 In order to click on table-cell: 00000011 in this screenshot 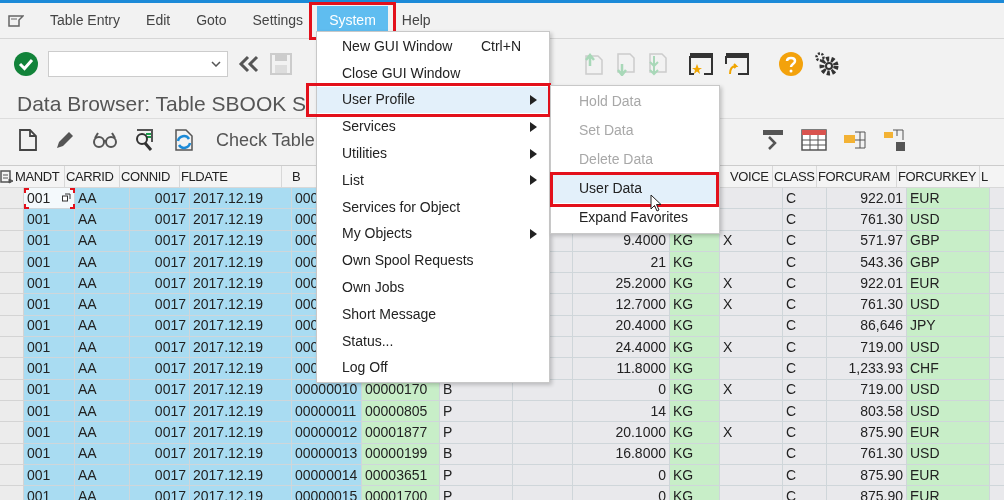, I will do `click(327, 411)`.